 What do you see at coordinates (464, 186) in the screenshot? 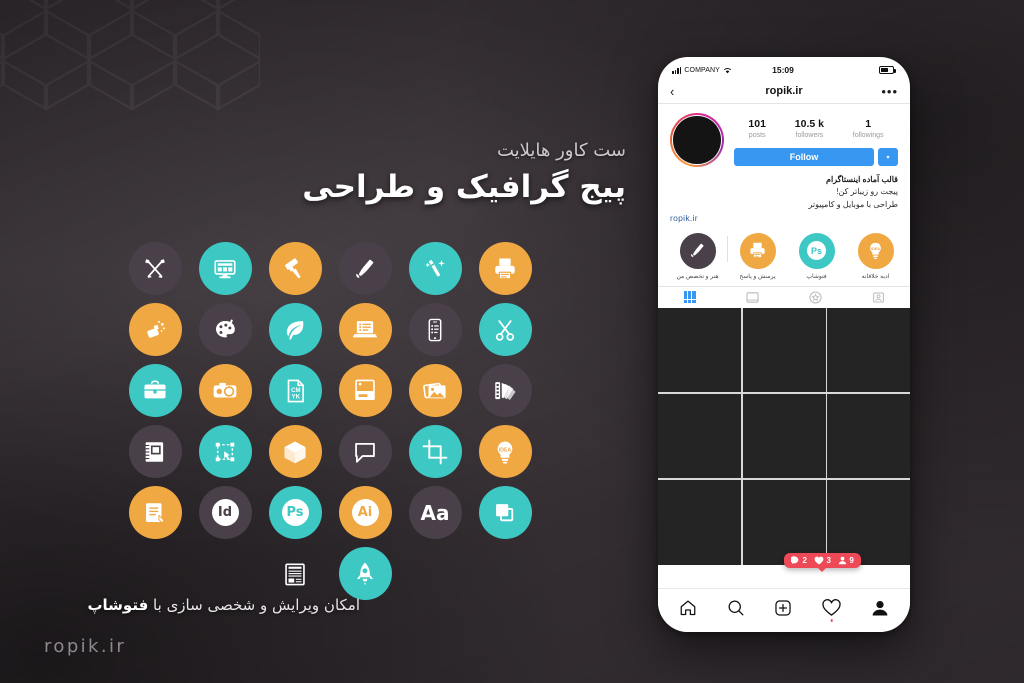
I see `headline-title: پیج گرافیک و طراحی` at bounding box center [464, 186].